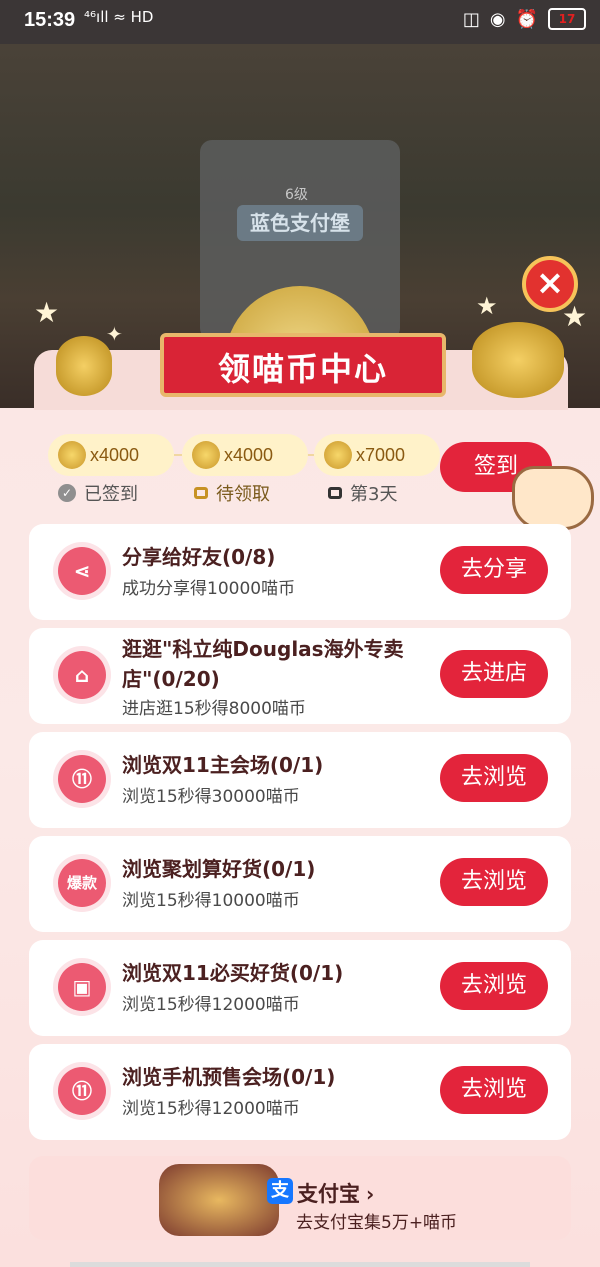  I want to click on checkin-status-2: 待领取, so click(232, 493).